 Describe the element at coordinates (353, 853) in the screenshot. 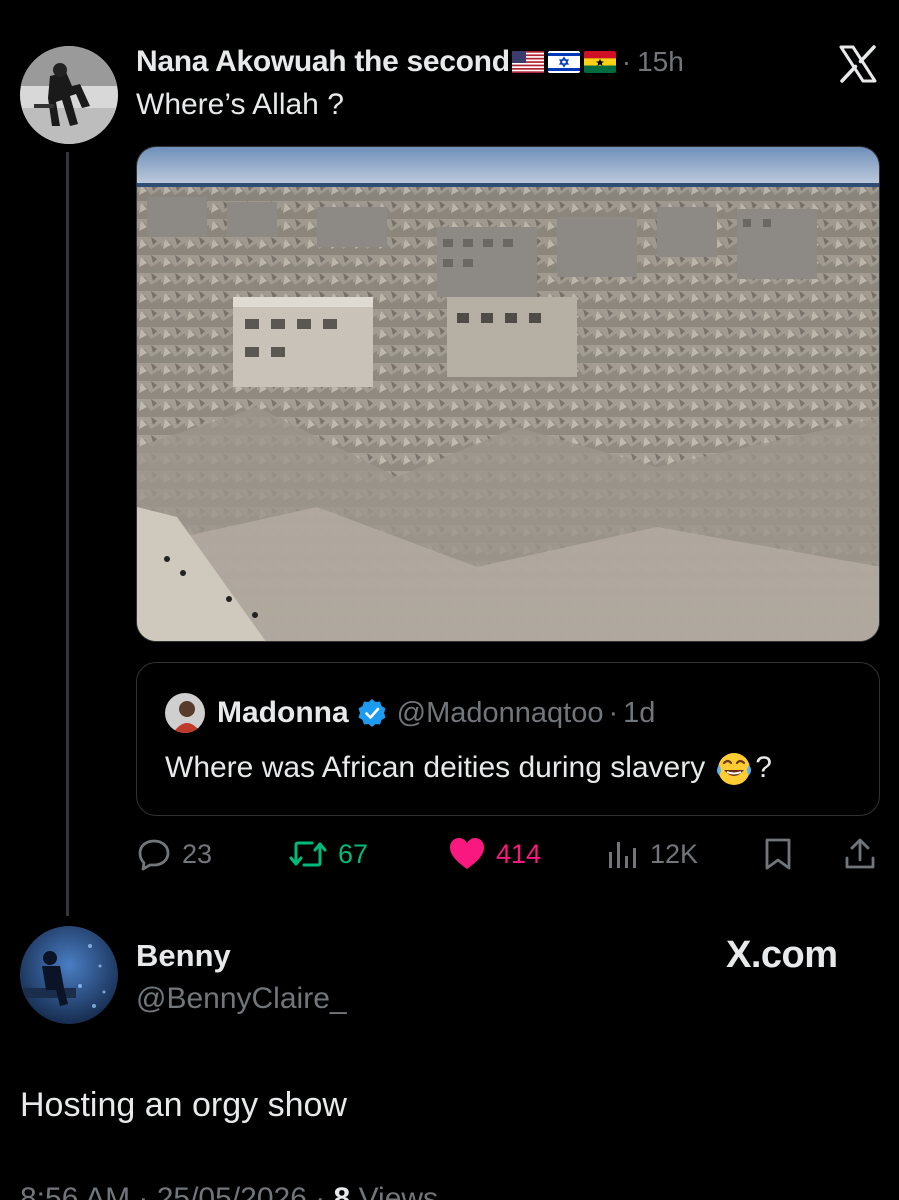

I see `repost-count: 67` at that location.